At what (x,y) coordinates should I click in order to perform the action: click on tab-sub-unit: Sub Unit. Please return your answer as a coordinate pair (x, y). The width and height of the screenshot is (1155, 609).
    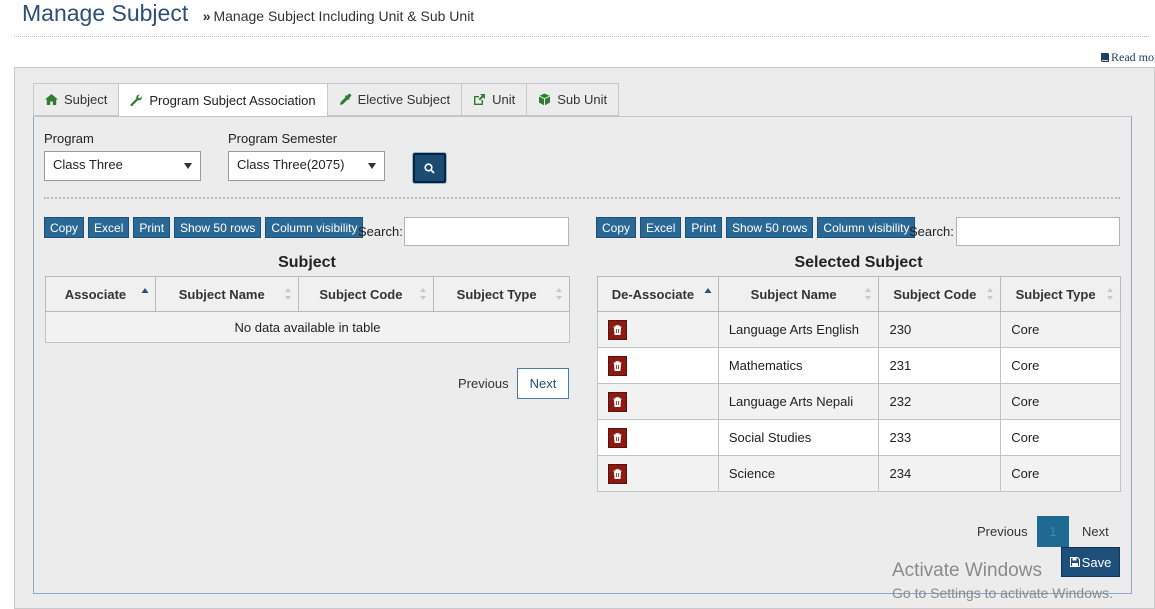
    Looking at the image, I should click on (573, 99).